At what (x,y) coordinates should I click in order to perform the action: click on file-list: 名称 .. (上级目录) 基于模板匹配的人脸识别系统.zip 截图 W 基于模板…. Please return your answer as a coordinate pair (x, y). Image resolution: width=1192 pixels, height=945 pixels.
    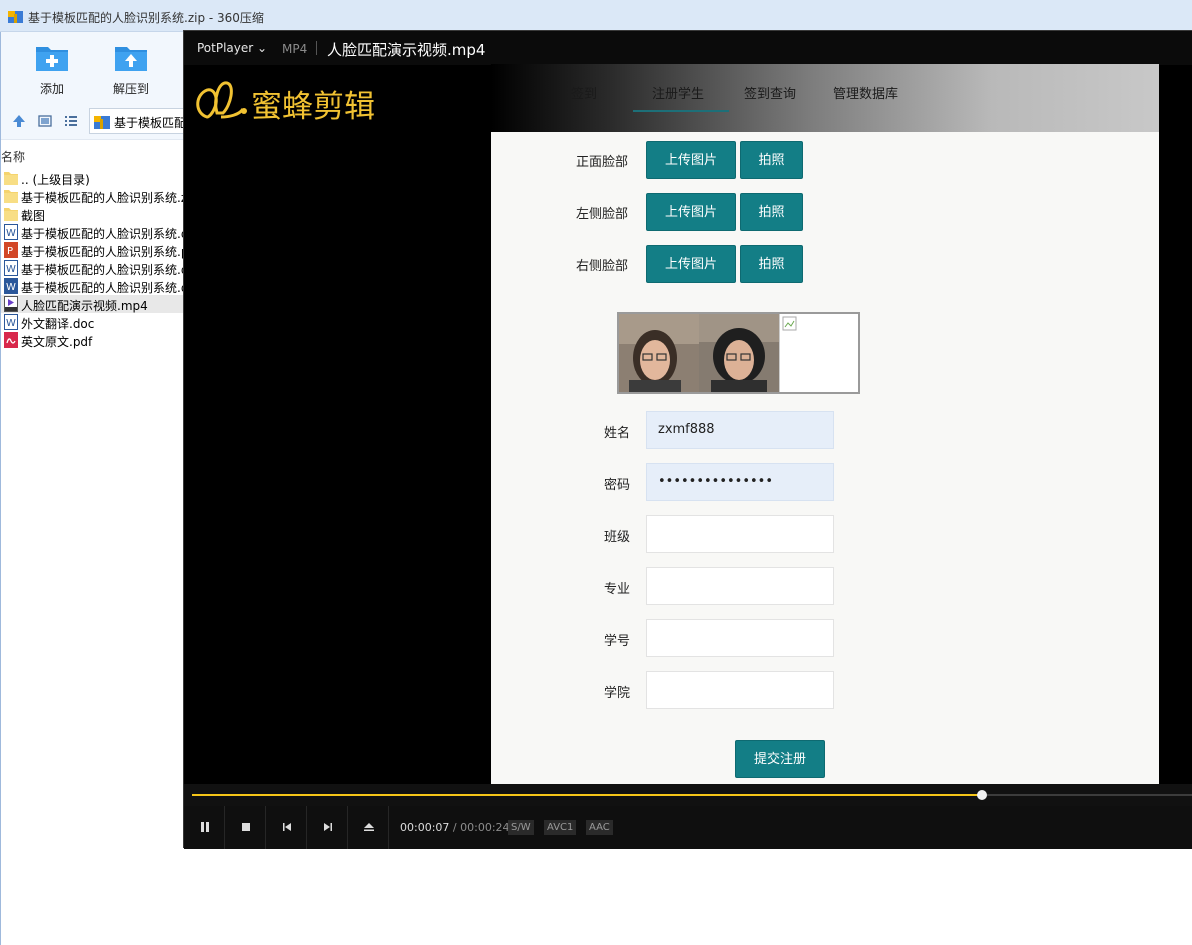
    Looking at the image, I should click on (92, 542).